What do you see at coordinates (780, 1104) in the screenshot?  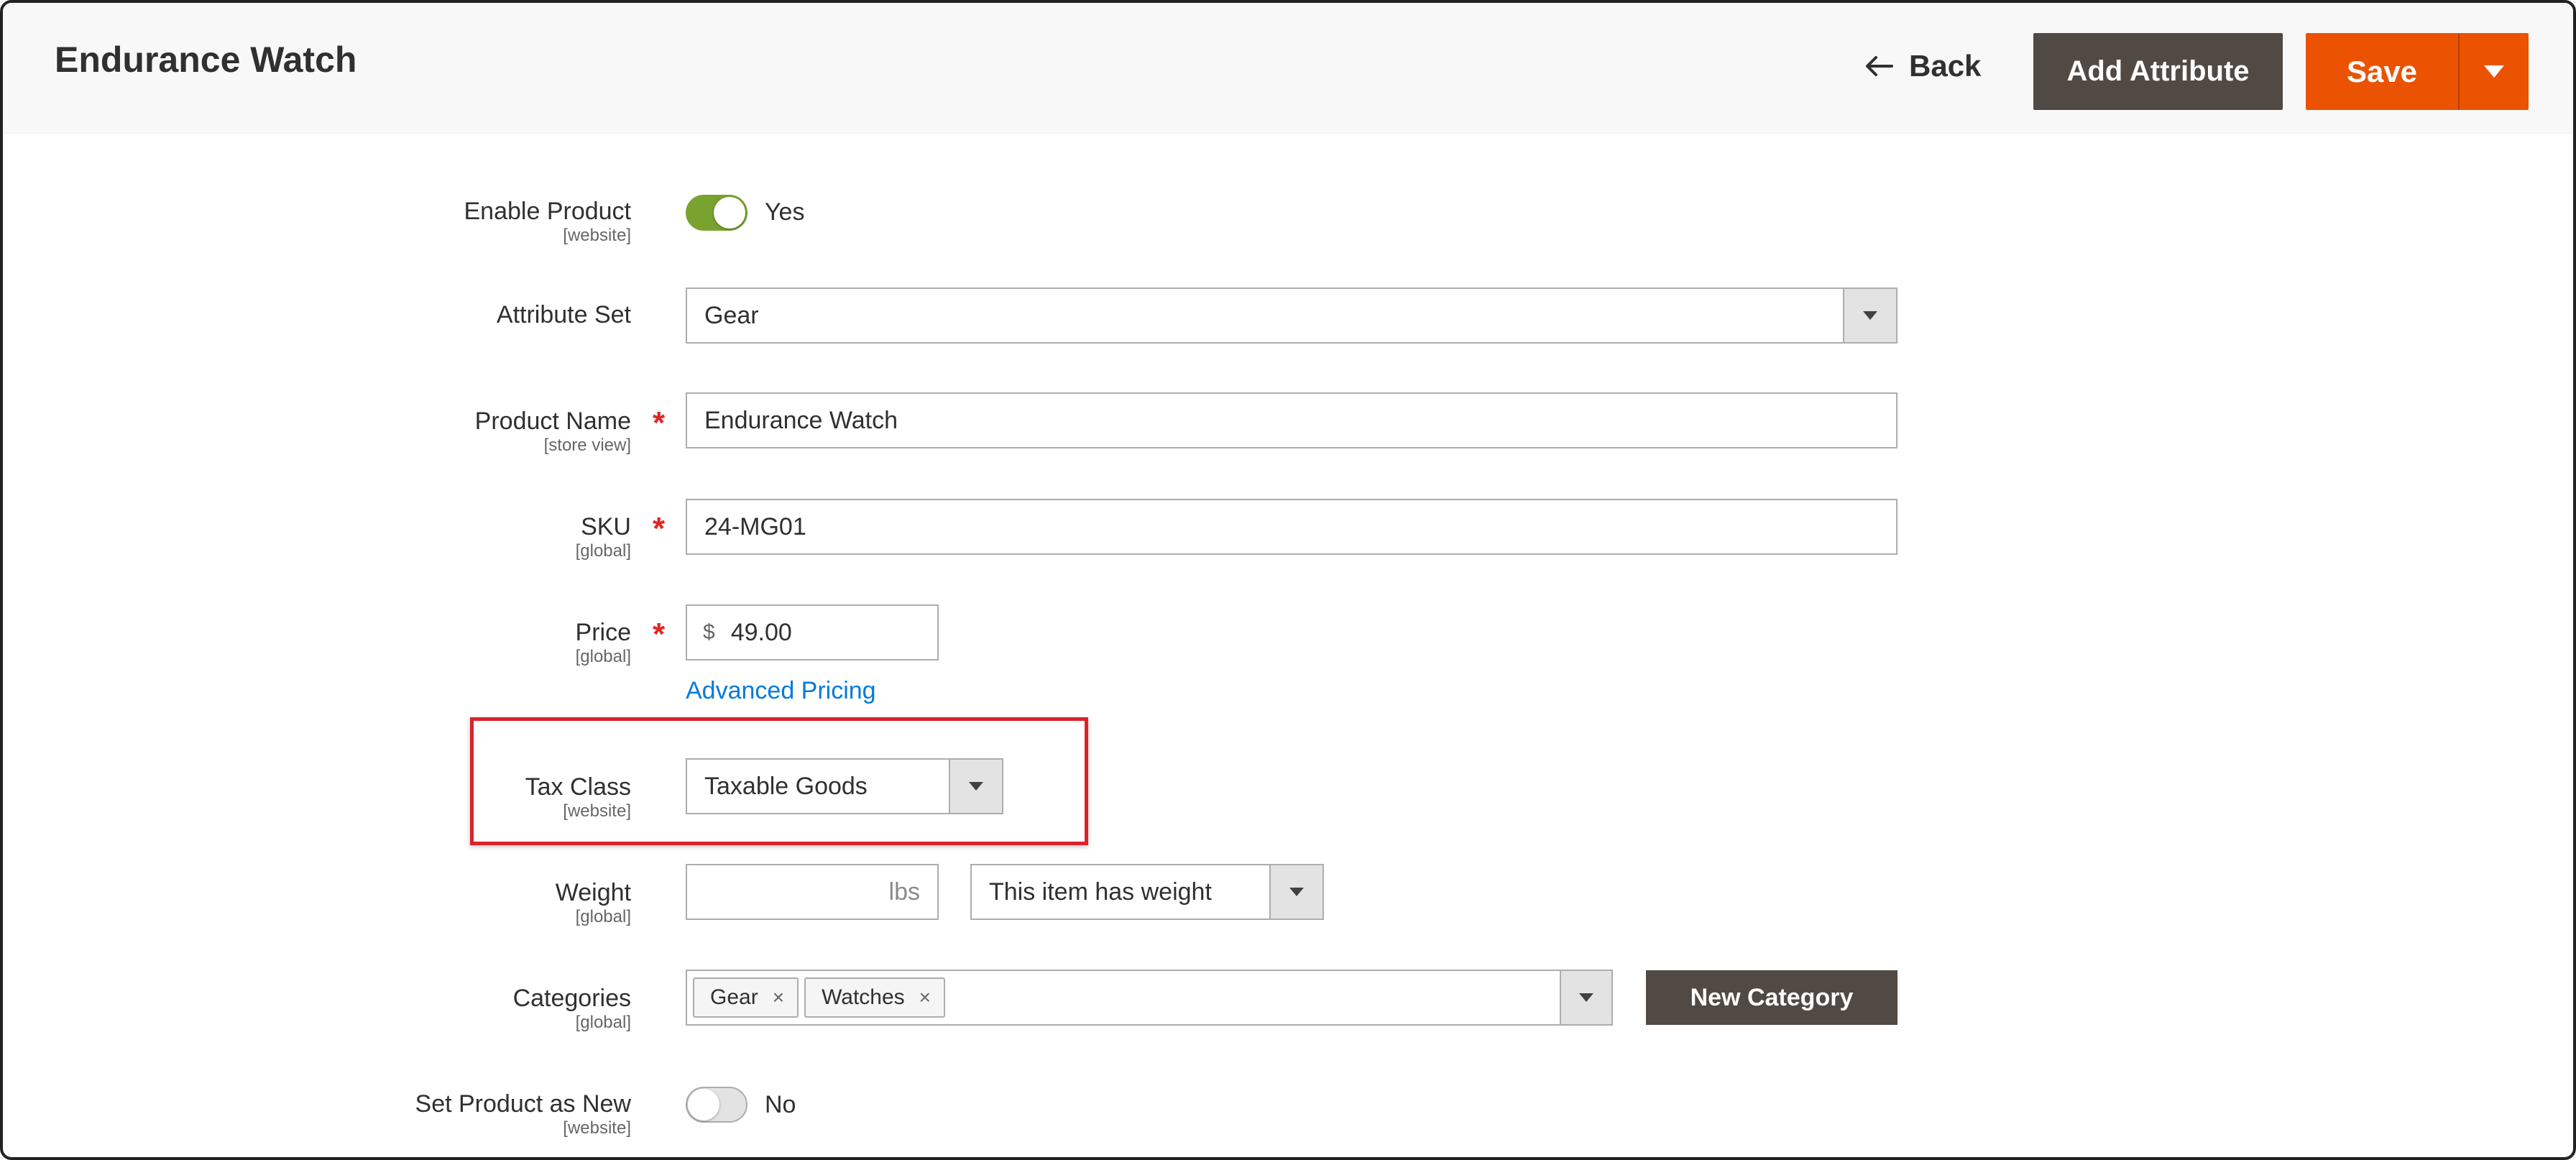 I see `set-new-value: No` at bounding box center [780, 1104].